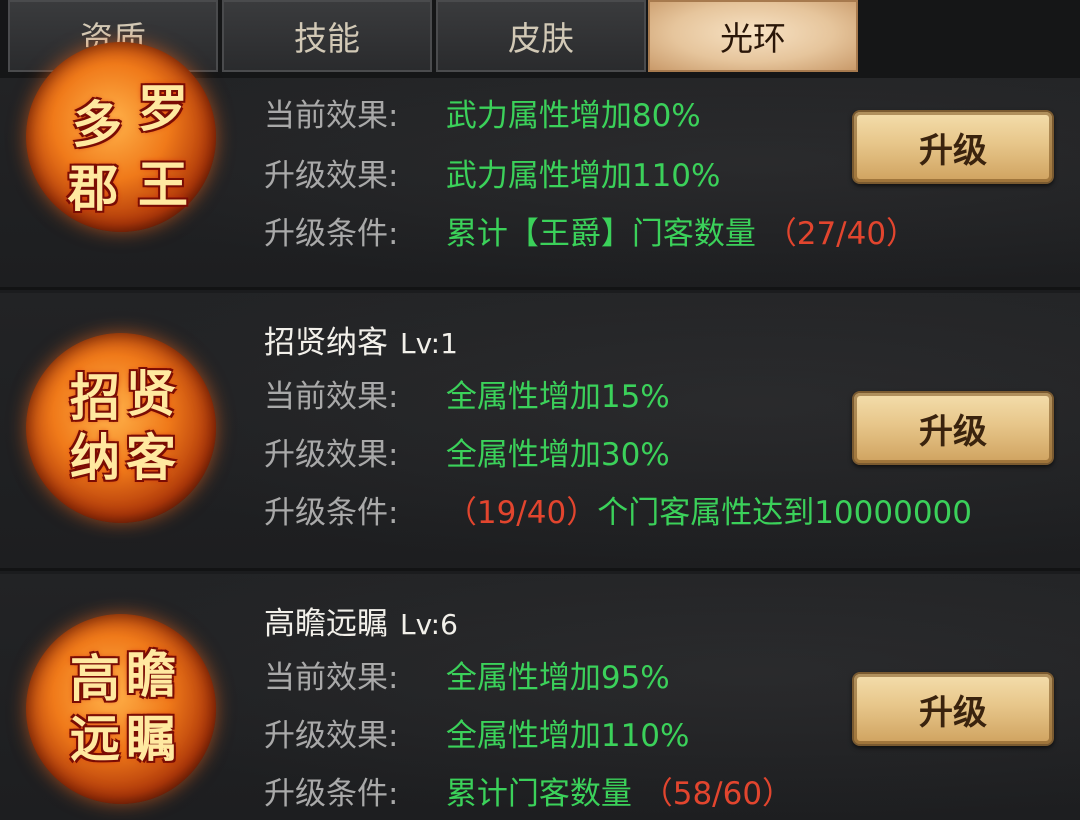 The width and height of the screenshot is (1080, 820). Describe the element at coordinates (429, 343) in the screenshot. I see `halo-level: Lv:1` at that location.